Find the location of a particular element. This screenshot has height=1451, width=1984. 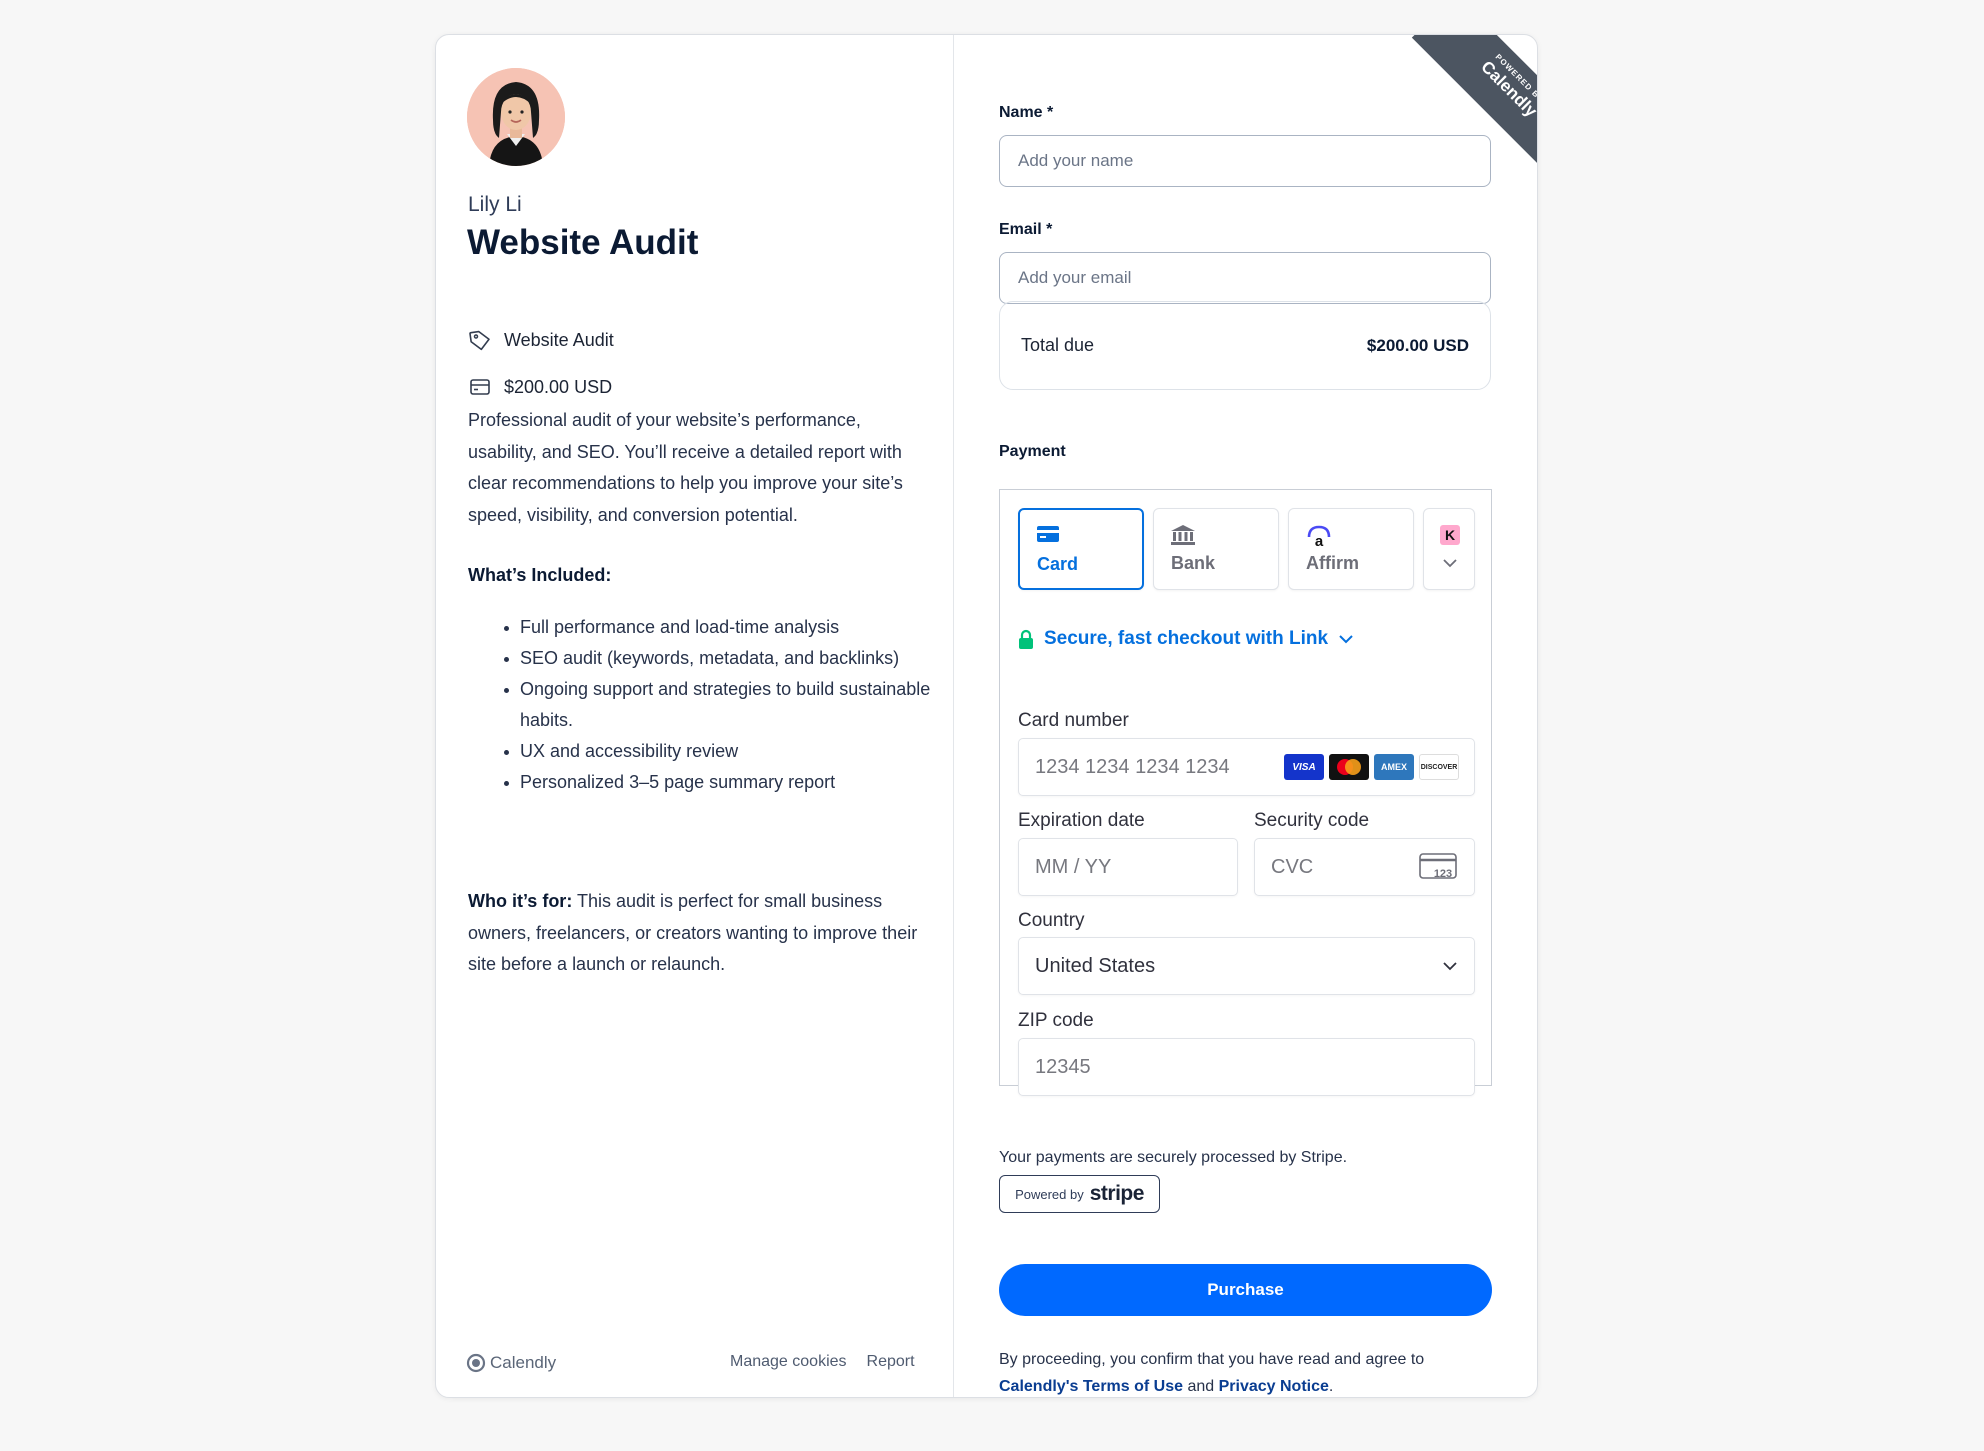

event-tag-row: Website Audit is located at coordinates (541, 340).